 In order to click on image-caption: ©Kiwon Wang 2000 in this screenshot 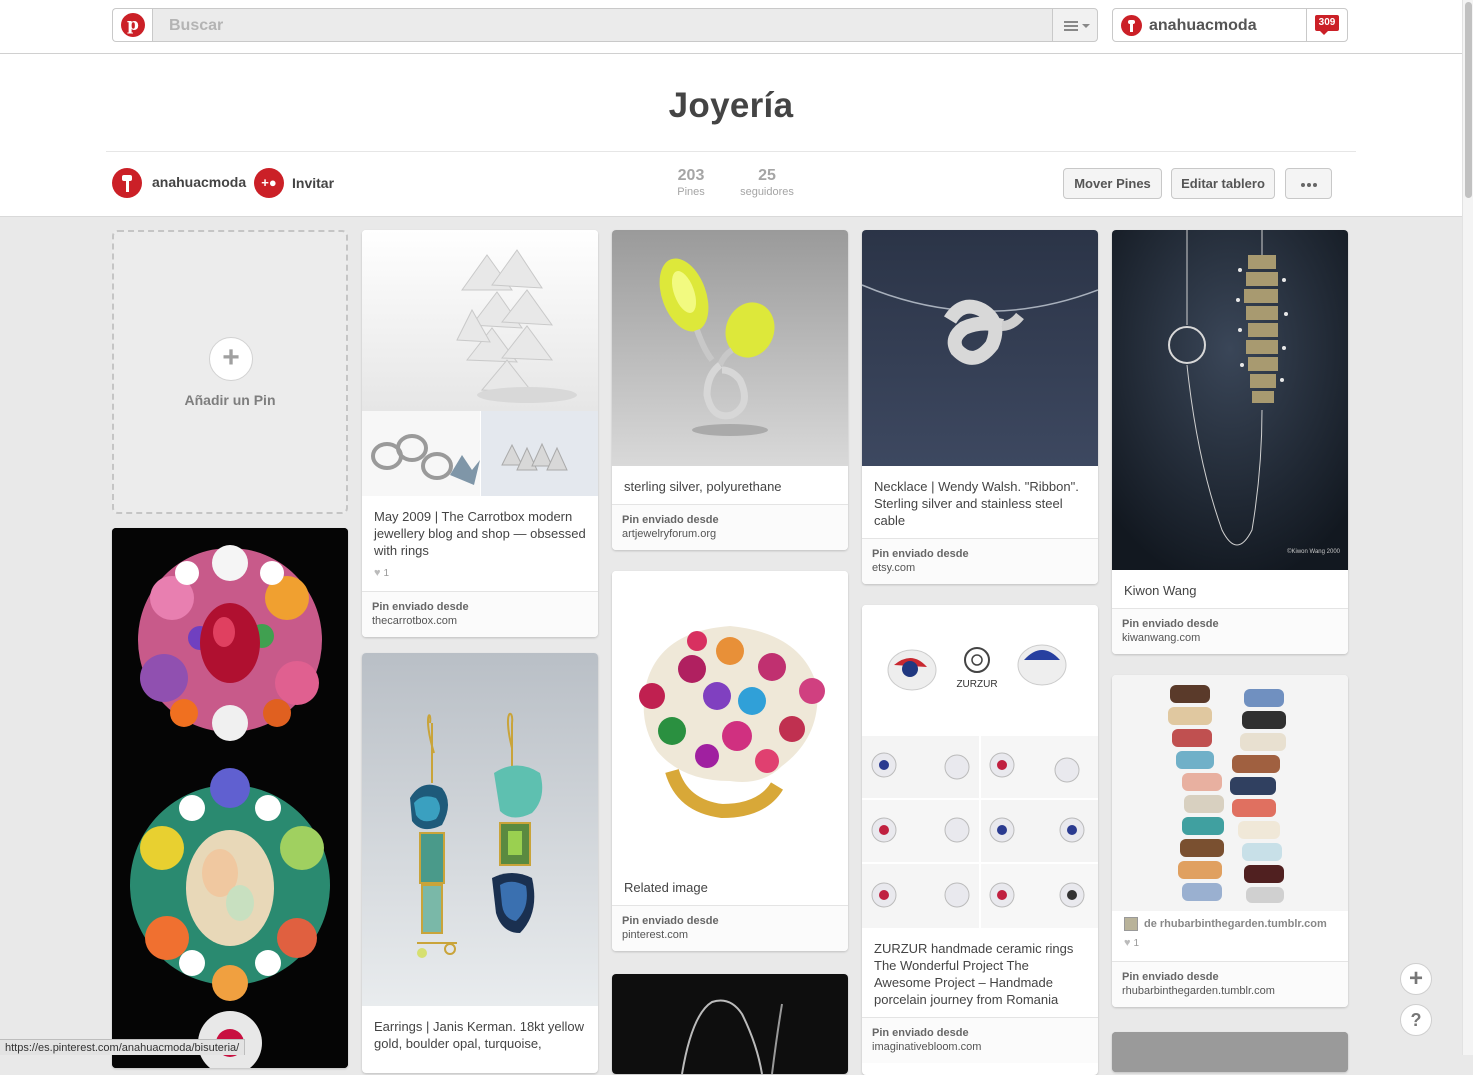, I will do `click(1314, 551)`.